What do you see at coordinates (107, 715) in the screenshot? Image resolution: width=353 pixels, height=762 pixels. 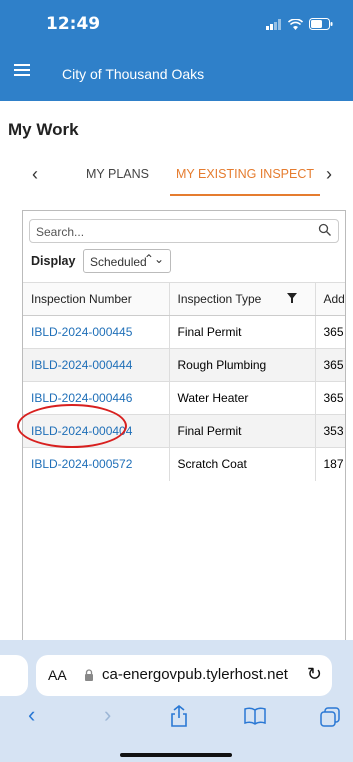 I see `forward-icon: ›` at bounding box center [107, 715].